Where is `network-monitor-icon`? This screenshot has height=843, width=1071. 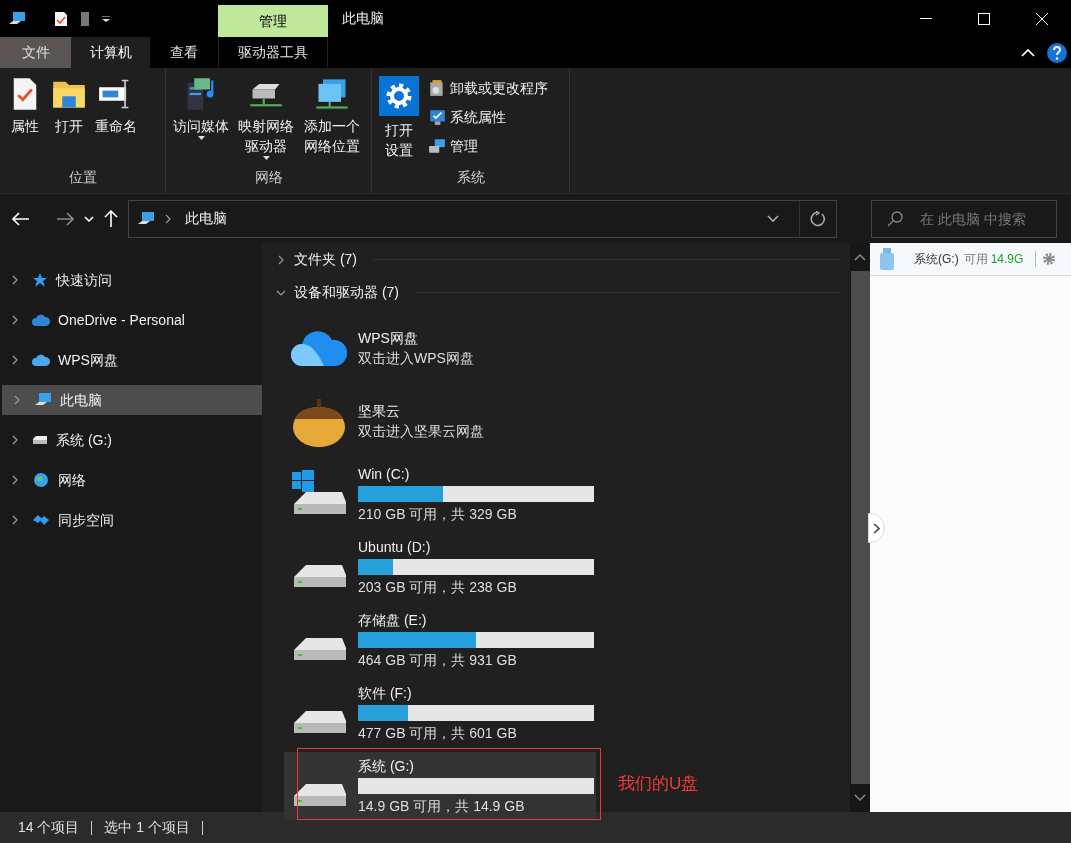 network-monitor-icon is located at coordinates (332, 94).